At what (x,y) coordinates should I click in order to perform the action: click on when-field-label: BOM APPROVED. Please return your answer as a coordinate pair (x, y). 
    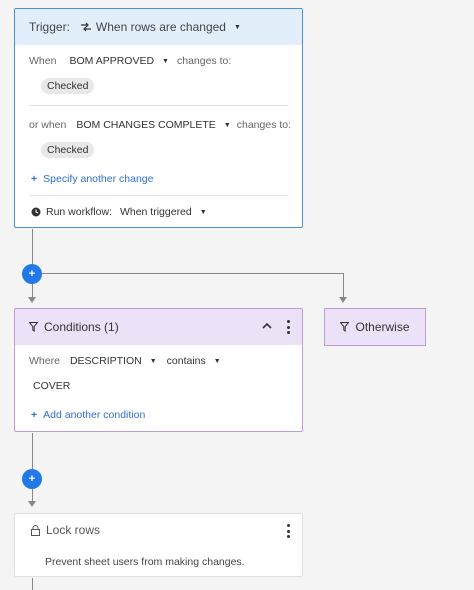
    Looking at the image, I should click on (112, 61).